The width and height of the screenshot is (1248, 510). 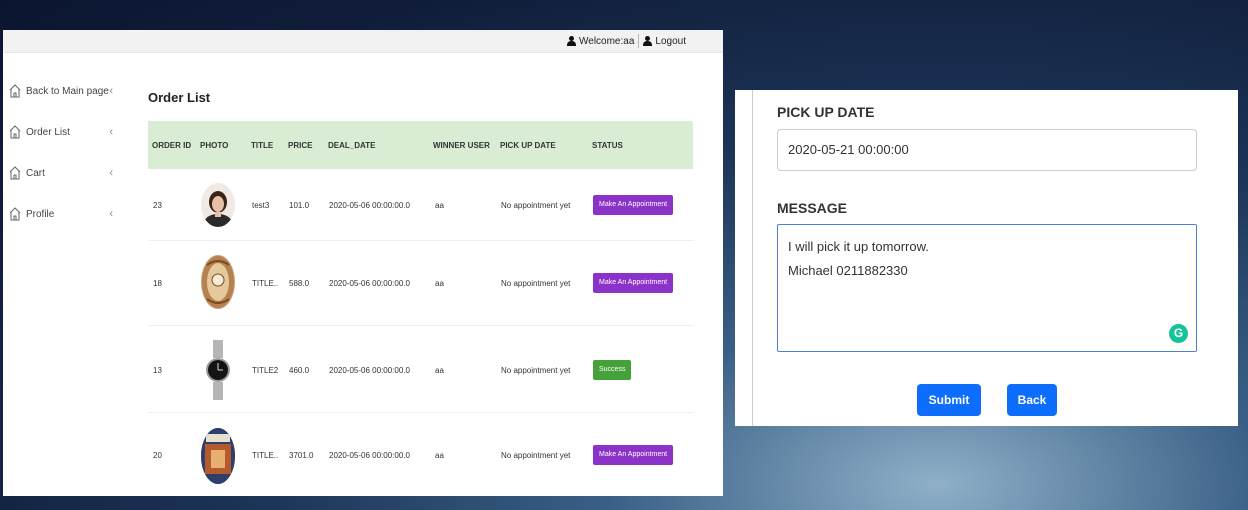 What do you see at coordinates (949, 400) in the screenshot?
I see `submit-button: Submit` at bounding box center [949, 400].